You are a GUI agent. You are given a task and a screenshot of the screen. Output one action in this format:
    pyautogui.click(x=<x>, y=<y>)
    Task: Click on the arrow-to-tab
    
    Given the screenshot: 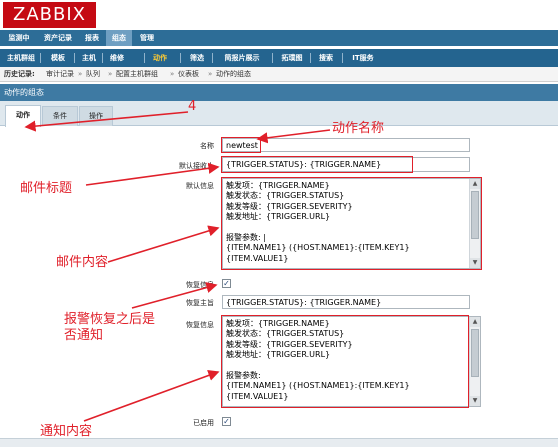 What is the action you would take?
    pyautogui.click(x=106, y=121)
    